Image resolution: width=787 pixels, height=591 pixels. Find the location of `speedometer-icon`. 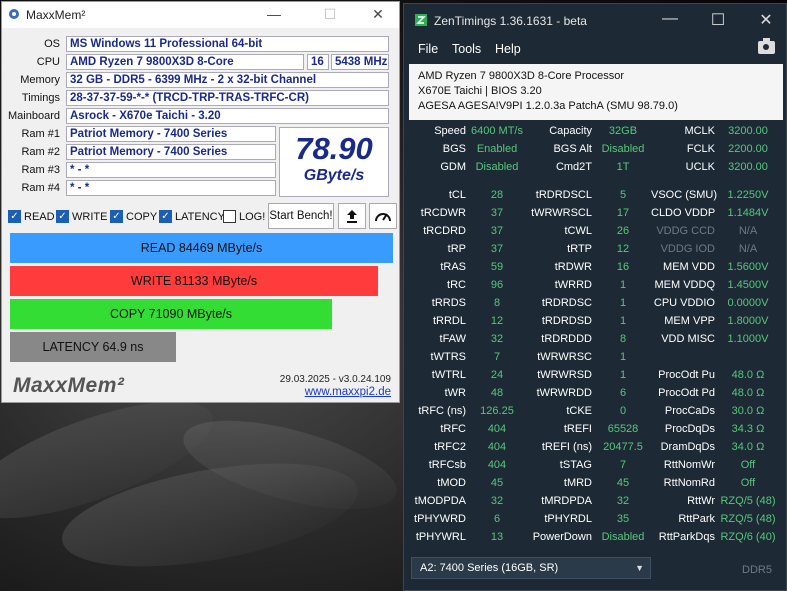

speedometer-icon is located at coordinates (383, 217).